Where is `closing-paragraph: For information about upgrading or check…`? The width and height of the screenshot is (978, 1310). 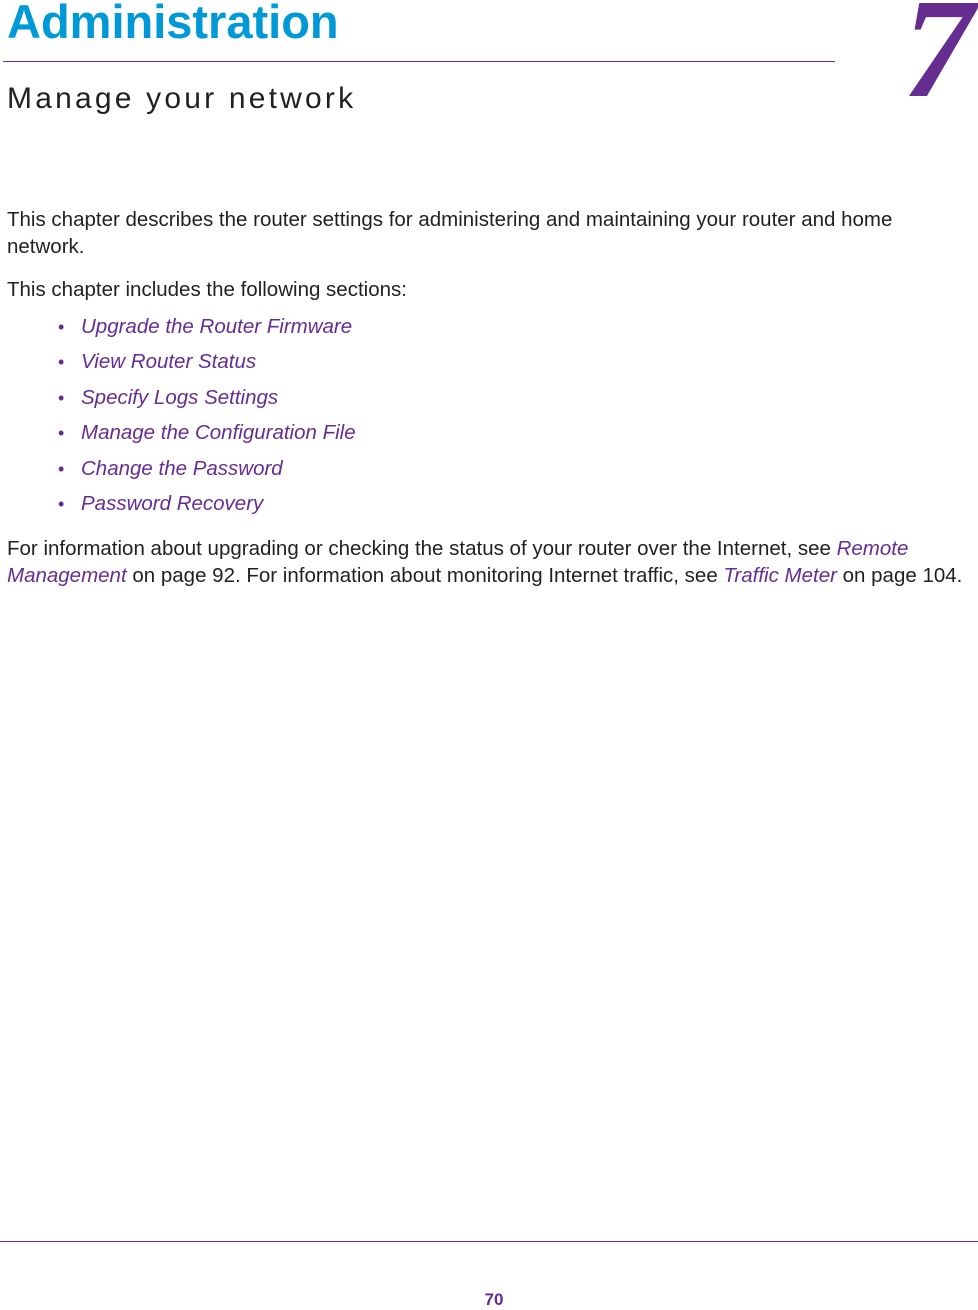 closing-paragraph: For information about upgrading or check… is located at coordinates (487, 562).